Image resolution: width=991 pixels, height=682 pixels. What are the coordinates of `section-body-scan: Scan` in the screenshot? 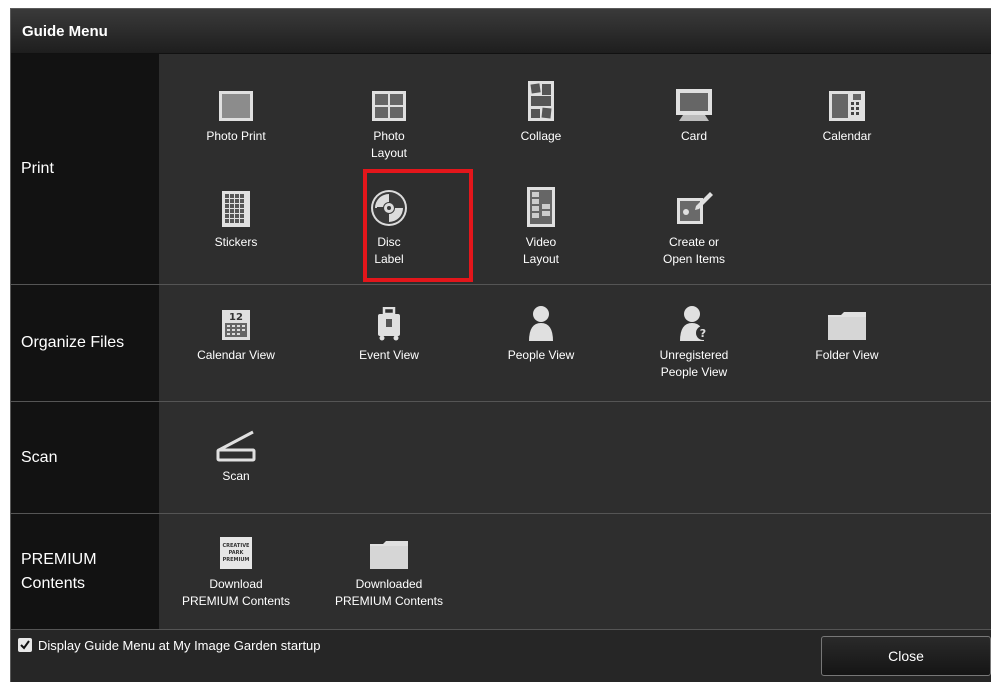 It's located at (575, 457).